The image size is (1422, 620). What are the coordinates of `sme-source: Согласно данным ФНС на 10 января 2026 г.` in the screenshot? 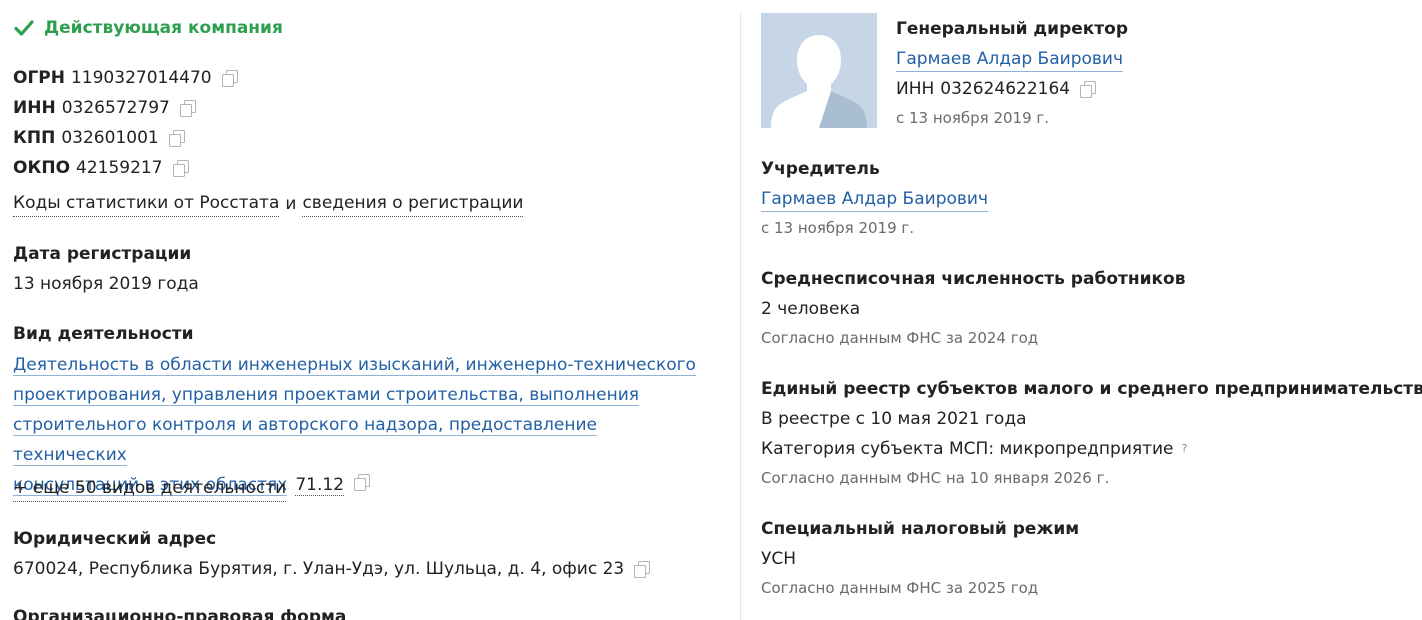 It's located at (935, 478).